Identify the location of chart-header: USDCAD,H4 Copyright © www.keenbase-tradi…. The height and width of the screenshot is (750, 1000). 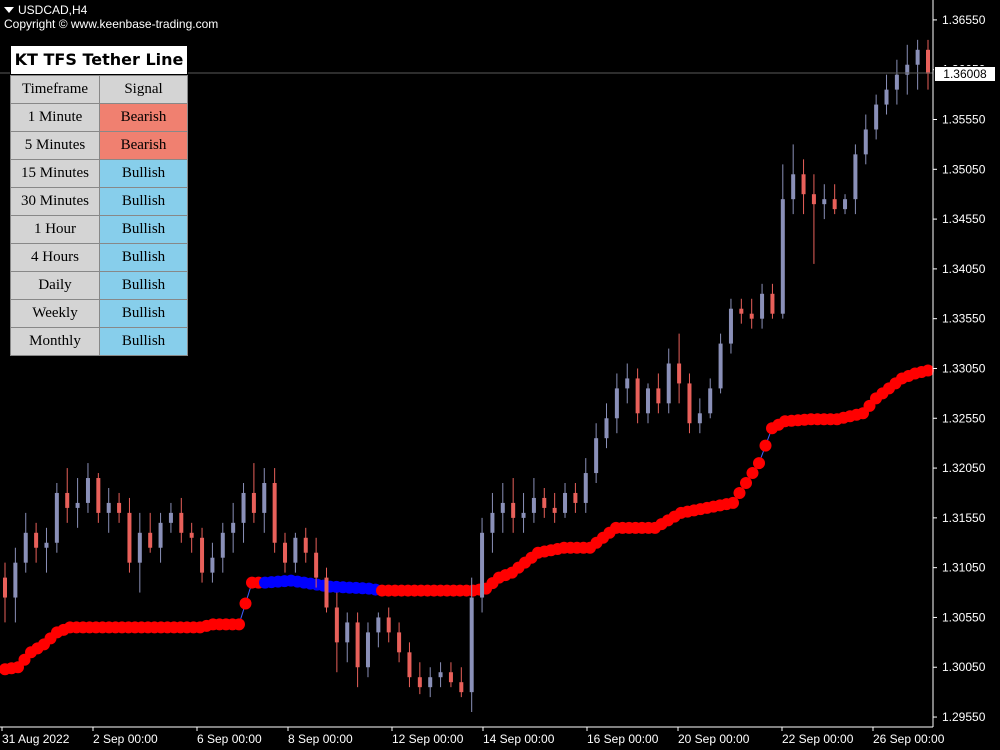
(111, 17).